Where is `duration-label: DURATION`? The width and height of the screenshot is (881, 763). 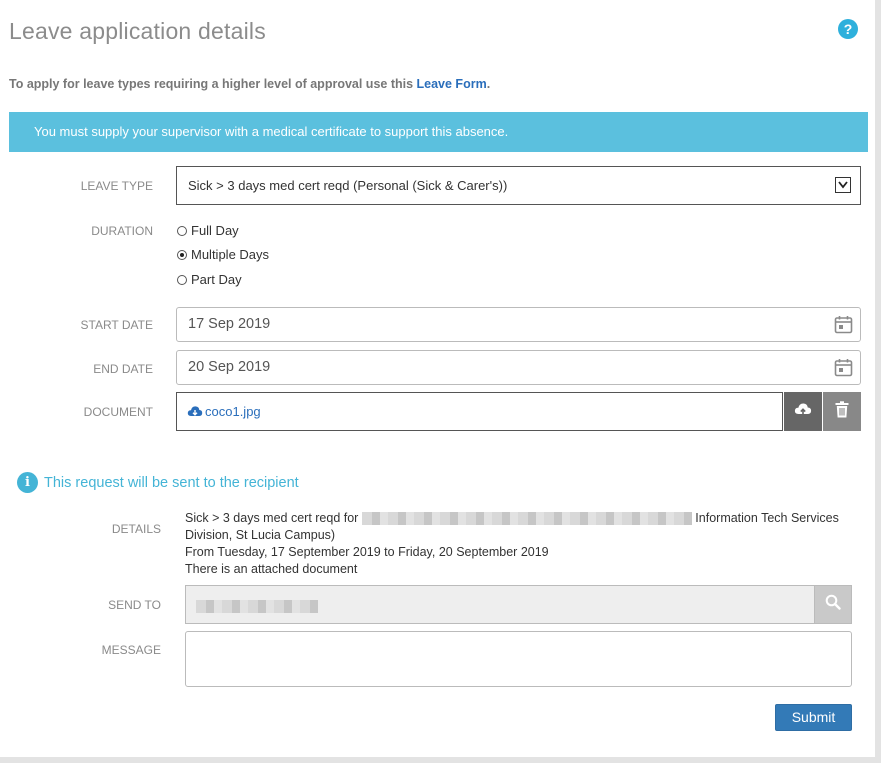 duration-label: DURATION is located at coordinates (122, 231).